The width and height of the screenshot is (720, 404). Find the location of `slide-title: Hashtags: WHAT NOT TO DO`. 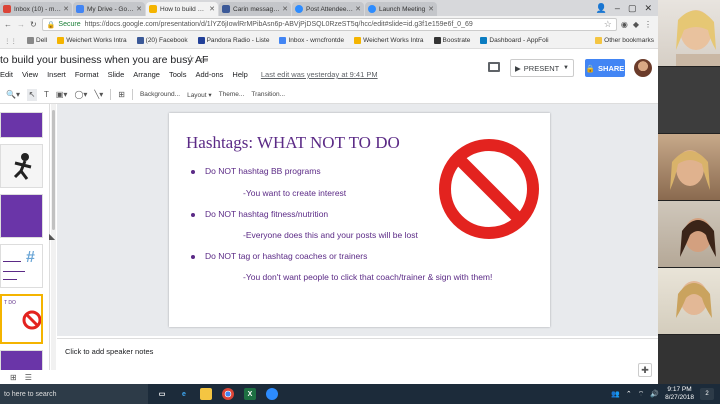

slide-title: Hashtags: WHAT NOT TO DO is located at coordinates (293, 143).